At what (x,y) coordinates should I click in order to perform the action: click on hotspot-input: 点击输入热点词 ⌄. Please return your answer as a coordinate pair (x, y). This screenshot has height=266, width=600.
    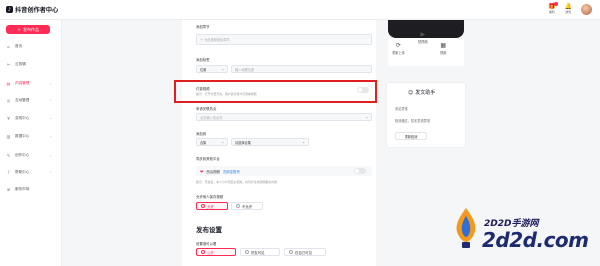
    Looking at the image, I should click on (284, 117).